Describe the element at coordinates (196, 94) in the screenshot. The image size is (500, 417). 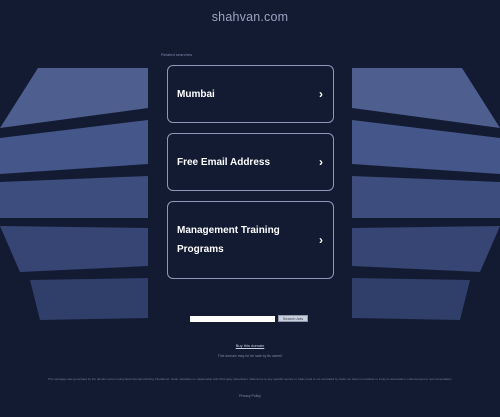
I see `related-link-label: Mumbai` at that location.